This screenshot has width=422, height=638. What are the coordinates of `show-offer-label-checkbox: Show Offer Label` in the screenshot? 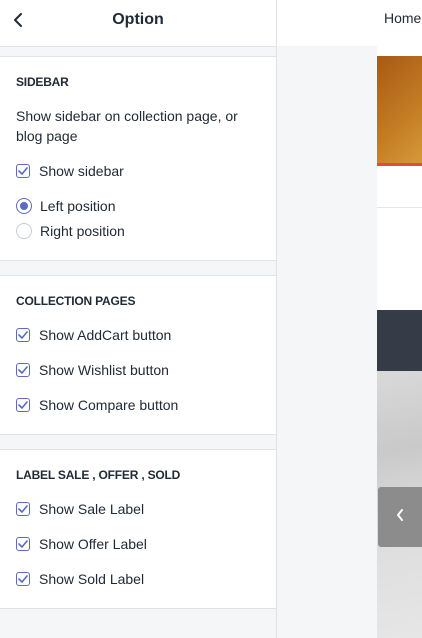 It's located at (81, 544).